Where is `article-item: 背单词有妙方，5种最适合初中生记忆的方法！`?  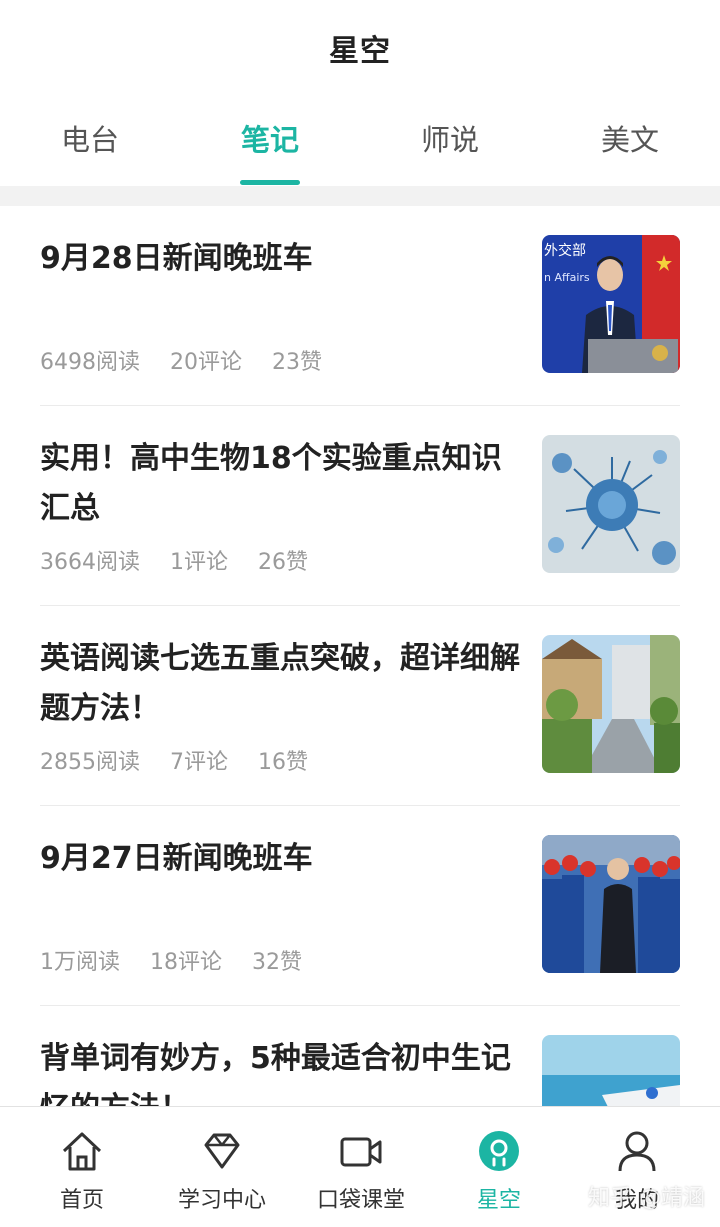 article-item: 背单词有妙方，5种最适合初中生记忆的方法！ is located at coordinates (360, 1056).